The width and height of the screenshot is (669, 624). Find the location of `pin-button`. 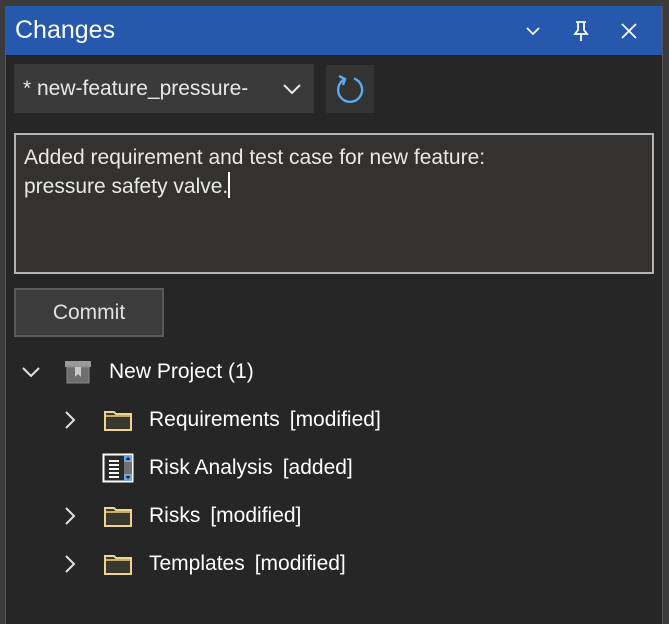

pin-button is located at coordinates (581, 31).